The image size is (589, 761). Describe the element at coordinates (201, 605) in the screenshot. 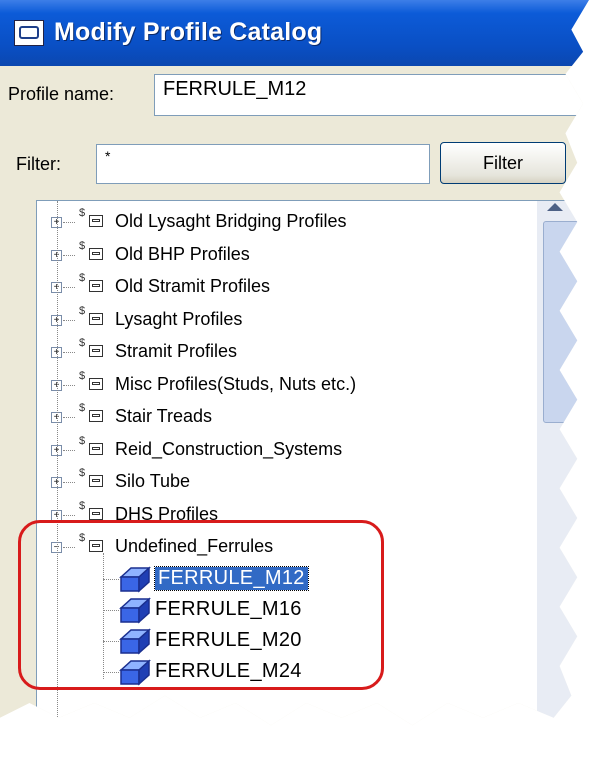

I see `annotation-ring` at that location.